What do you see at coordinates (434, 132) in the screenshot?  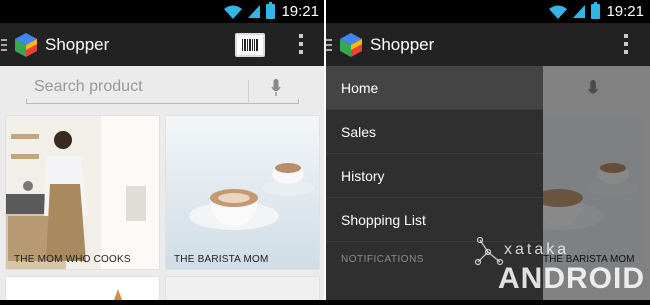 I see `drawer-item-sales: Sales` at bounding box center [434, 132].